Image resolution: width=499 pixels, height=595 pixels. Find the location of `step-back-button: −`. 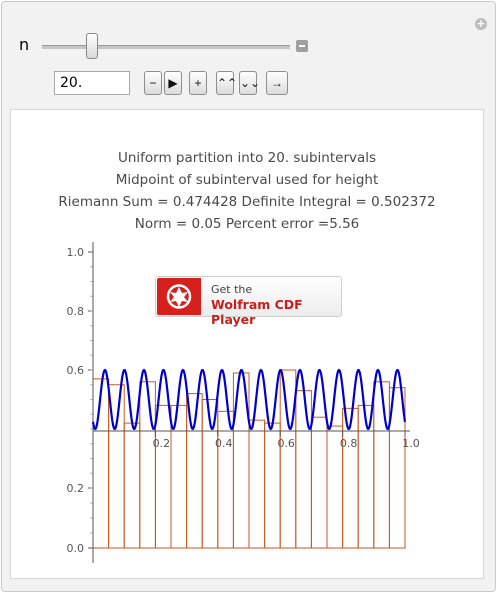

step-back-button: − is located at coordinates (153, 83).